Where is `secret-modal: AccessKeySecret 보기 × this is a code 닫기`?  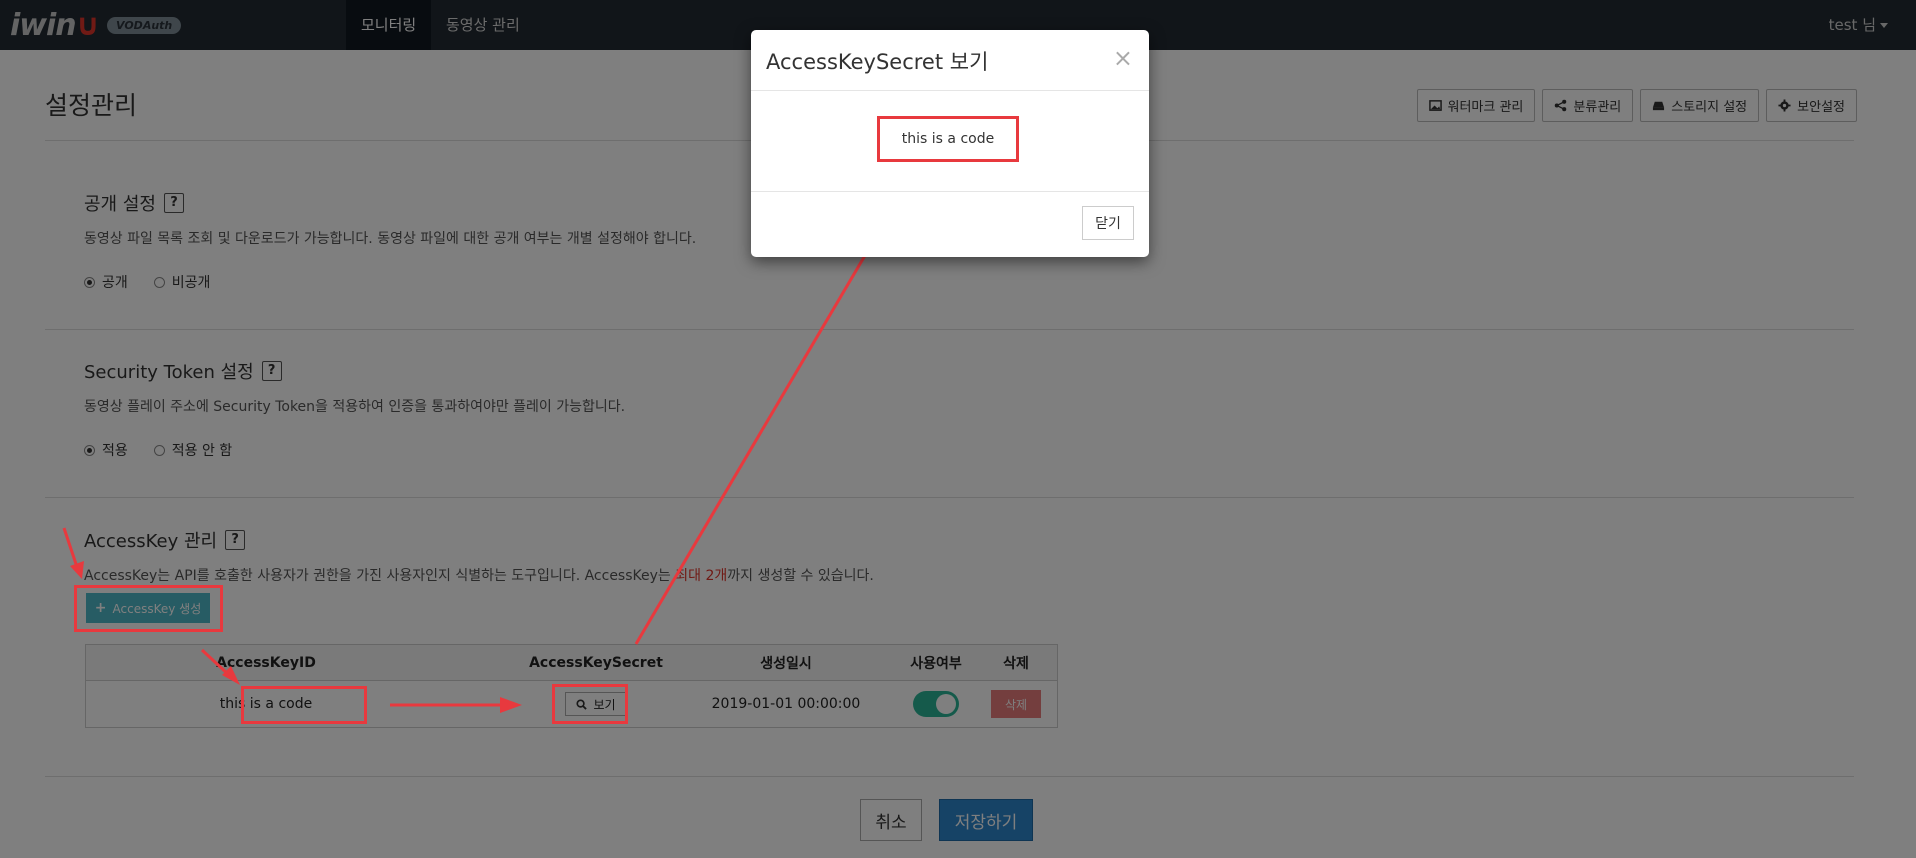 secret-modal: AccessKeySecret 보기 × this is a code 닫기 is located at coordinates (950, 143).